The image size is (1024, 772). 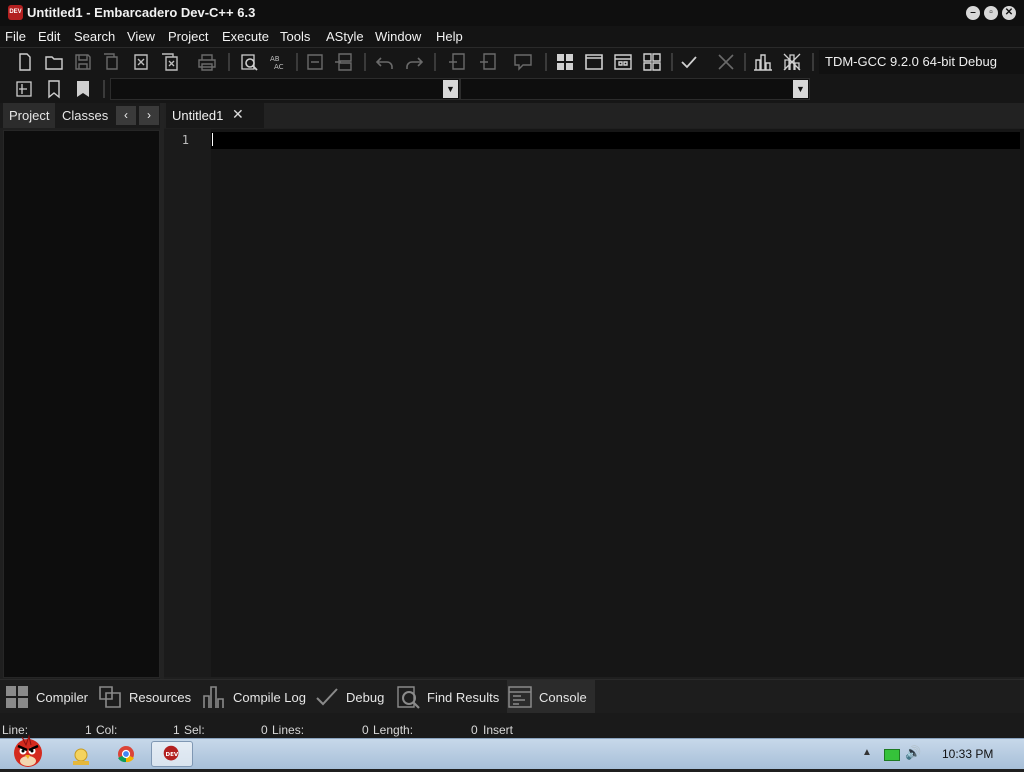 I want to click on tab-compiler-label: Compiler, so click(x=62, y=697).